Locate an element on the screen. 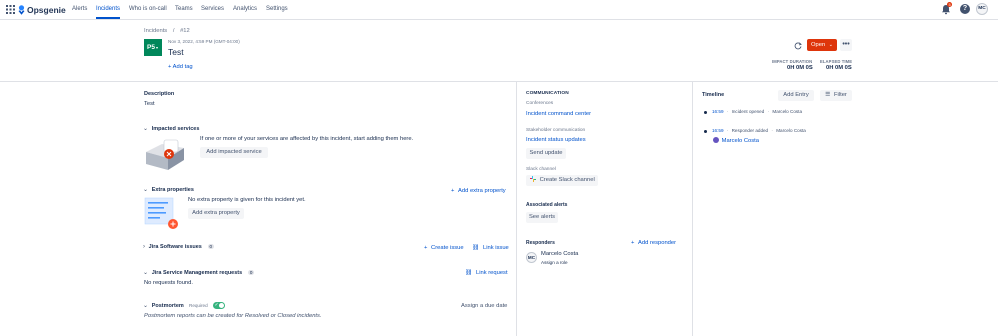  breadcrumb: Incidents / #12 is located at coordinates (167, 31).